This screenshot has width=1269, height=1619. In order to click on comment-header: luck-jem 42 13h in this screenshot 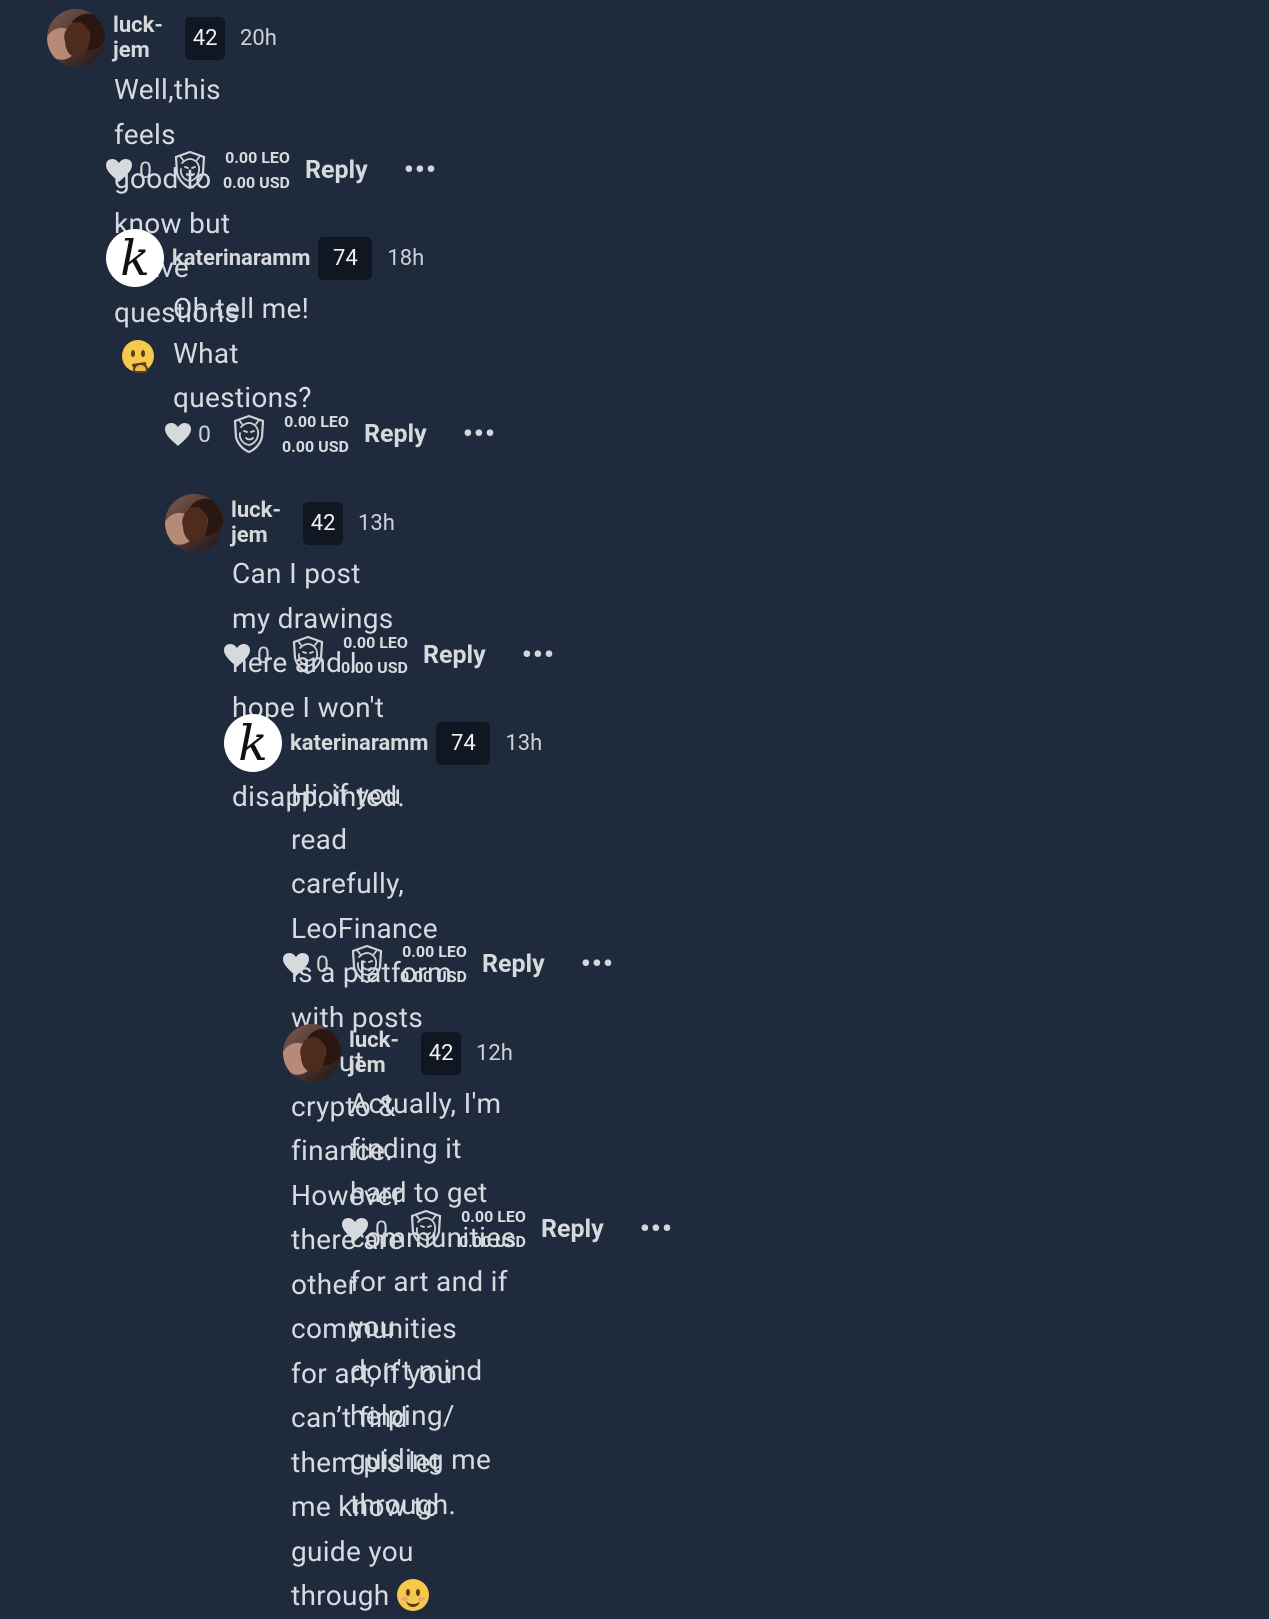, I will do `click(280, 523)`.